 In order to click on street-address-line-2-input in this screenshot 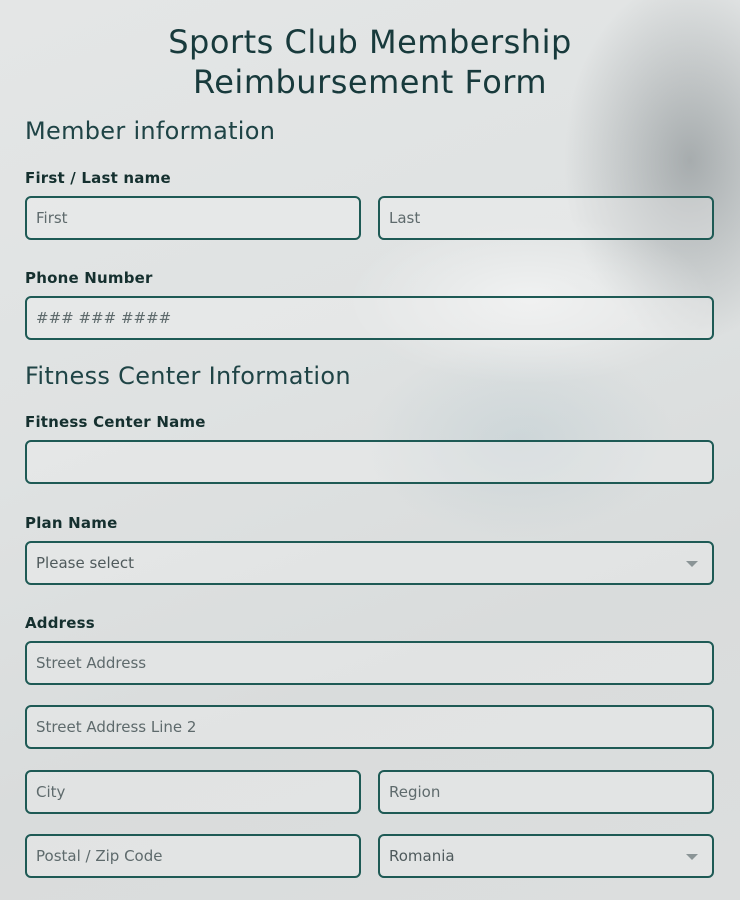, I will do `click(369, 727)`.